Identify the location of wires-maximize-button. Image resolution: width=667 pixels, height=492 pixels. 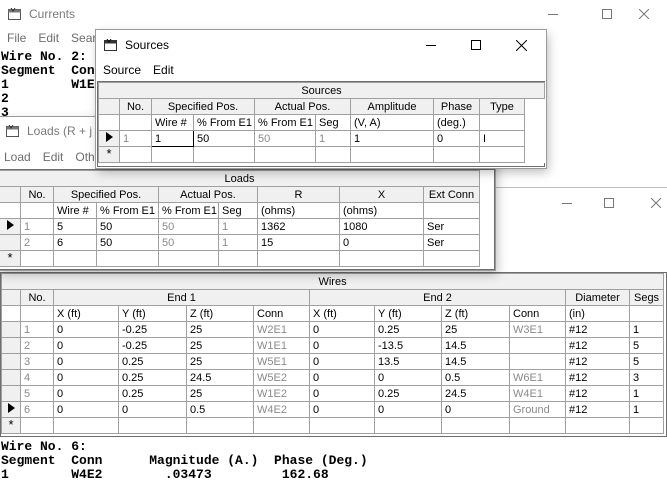
(609, 203).